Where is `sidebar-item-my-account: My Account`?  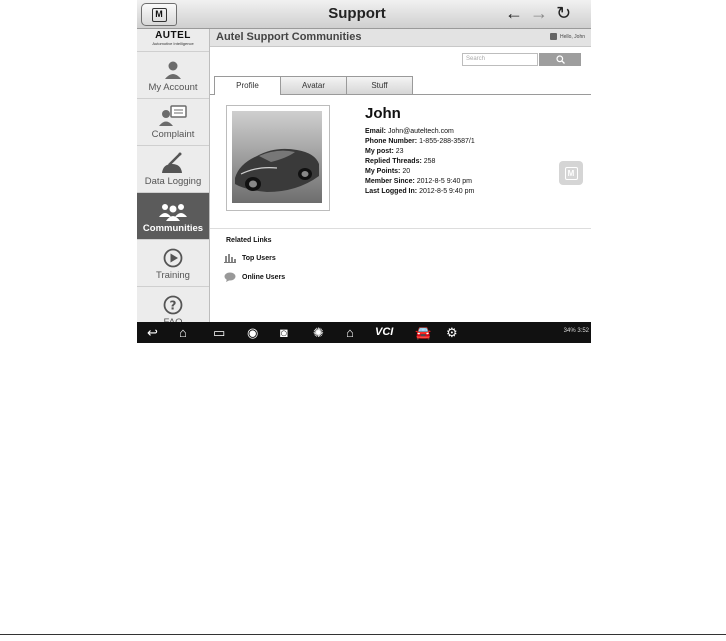
sidebar-item-my-account: My Account is located at coordinates (173, 75).